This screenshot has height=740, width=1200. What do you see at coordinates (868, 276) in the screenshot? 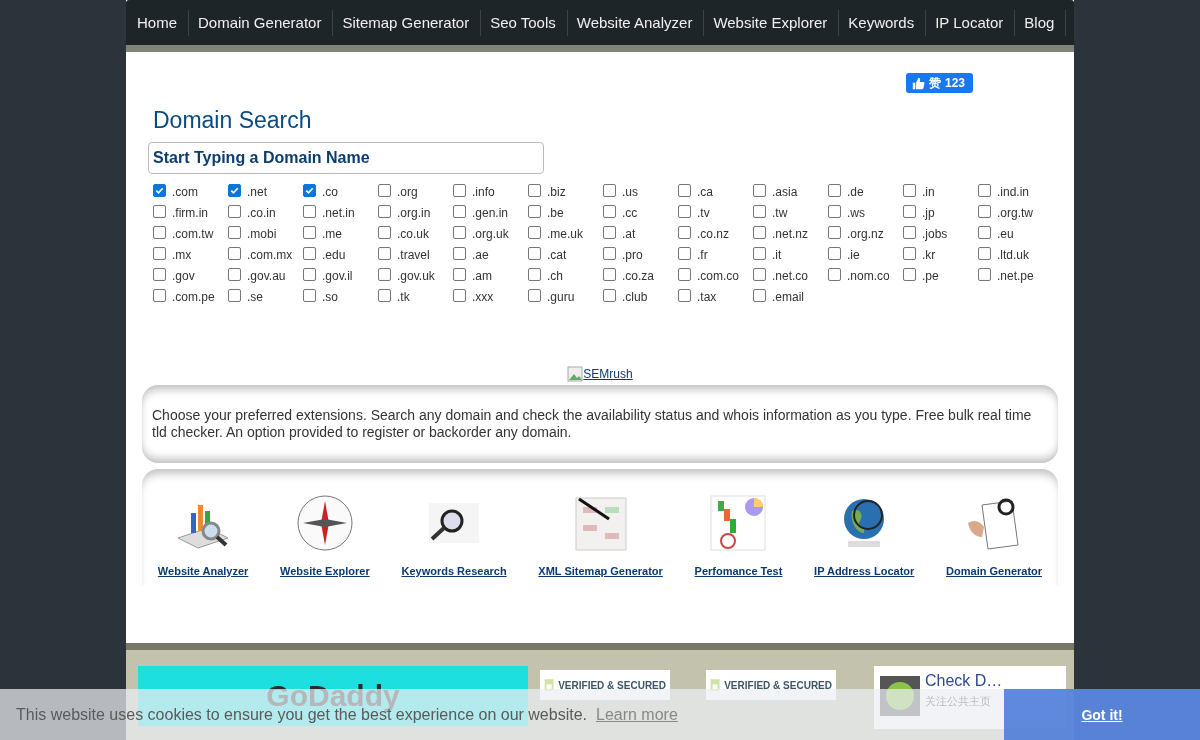
I see `extension-label: .nom.co` at bounding box center [868, 276].